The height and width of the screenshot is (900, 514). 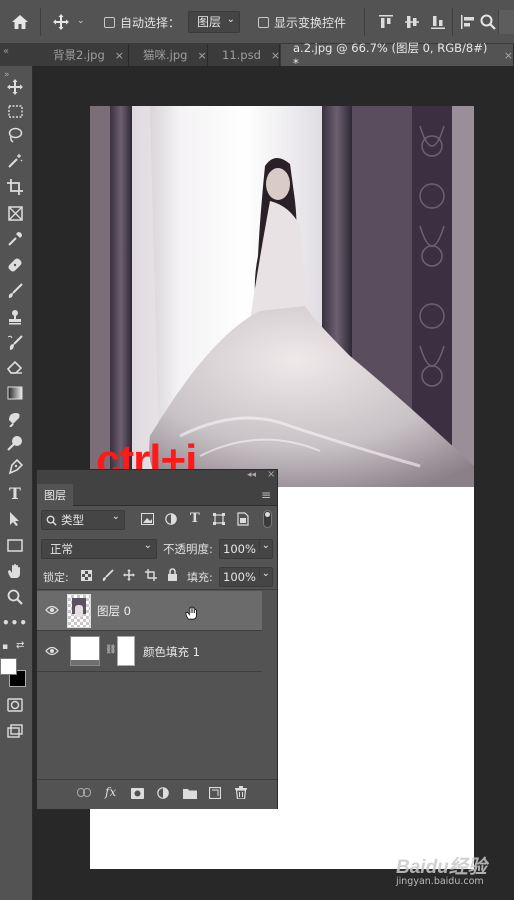 I want to click on quick-mask-icon, so click(x=15, y=705).